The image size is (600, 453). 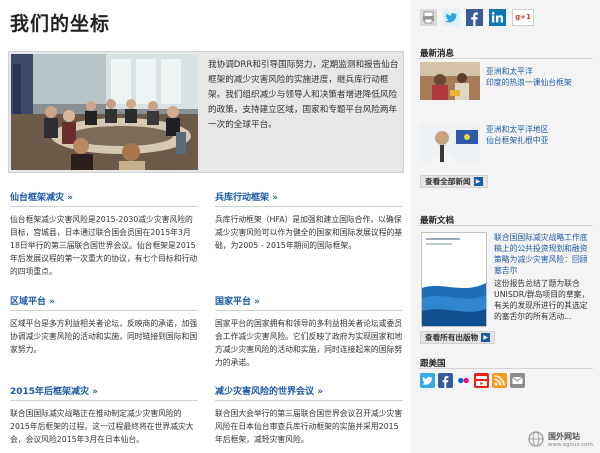 I want to click on watermark-logo: 国外网站 www.egouz.com, so click(x=562, y=441).